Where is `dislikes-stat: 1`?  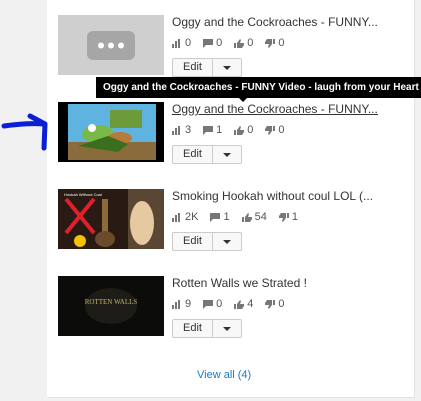 dislikes-stat: 1 is located at coordinates (288, 217).